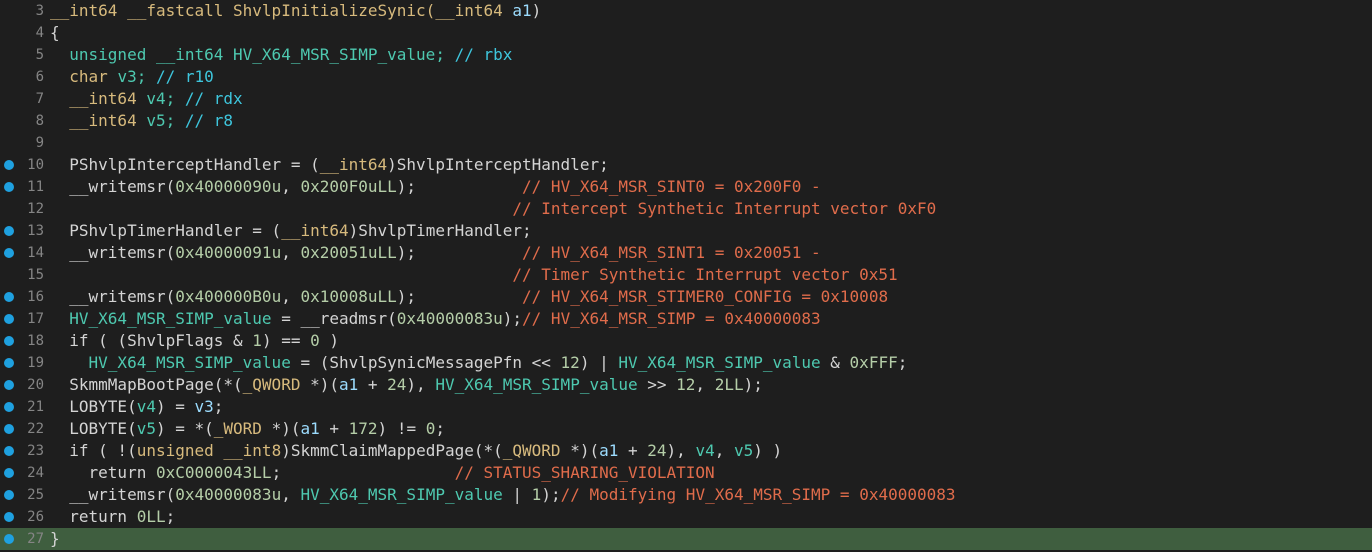  Describe the element at coordinates (671, 186) in the screenshot. I see `code-token: // HV_X64_MSR_SINT0 = 0x200F0 -` at that location.